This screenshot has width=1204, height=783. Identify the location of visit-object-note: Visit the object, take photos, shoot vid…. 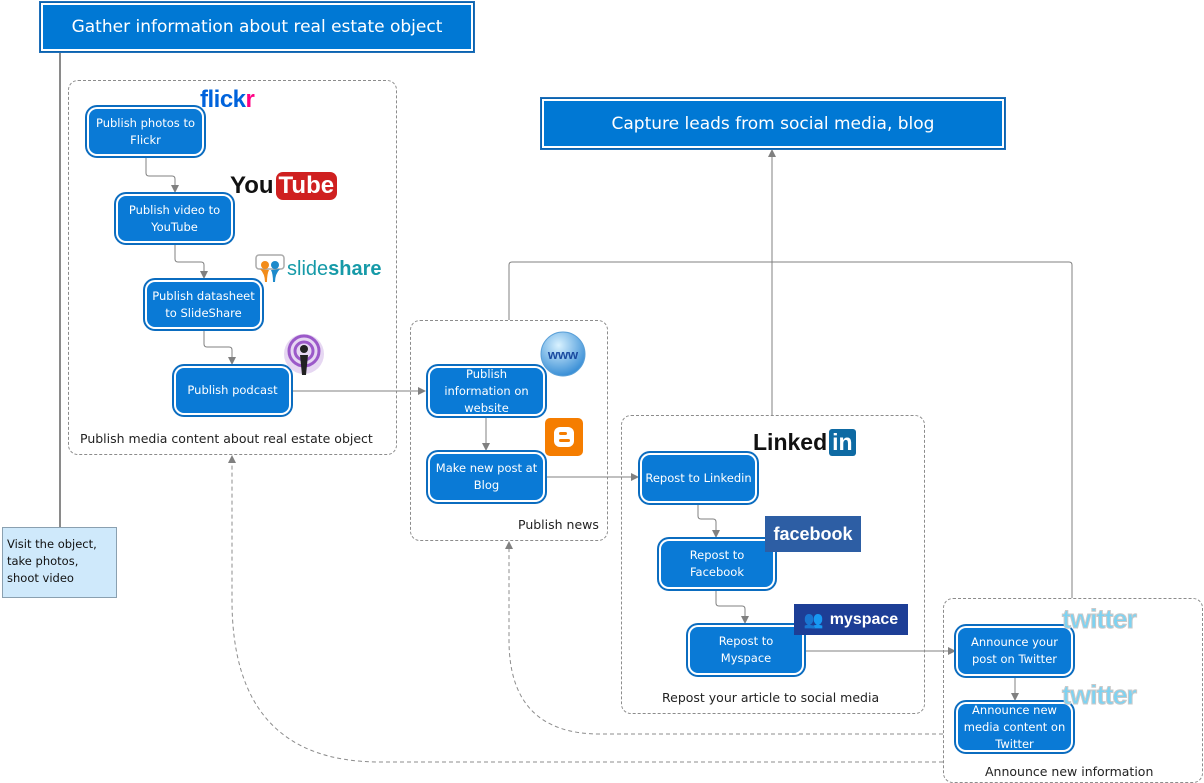
(59, 562).